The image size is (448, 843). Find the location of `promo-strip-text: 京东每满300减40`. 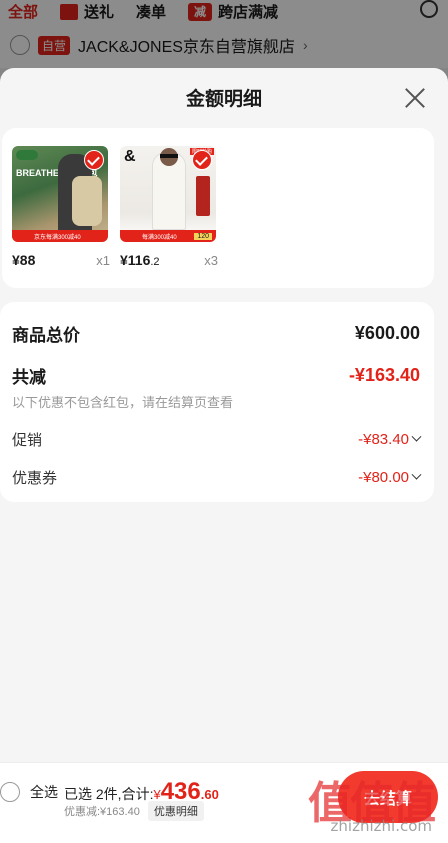

promo-strip-text: 京东每满300减40 is located at coordinates (57, 238).